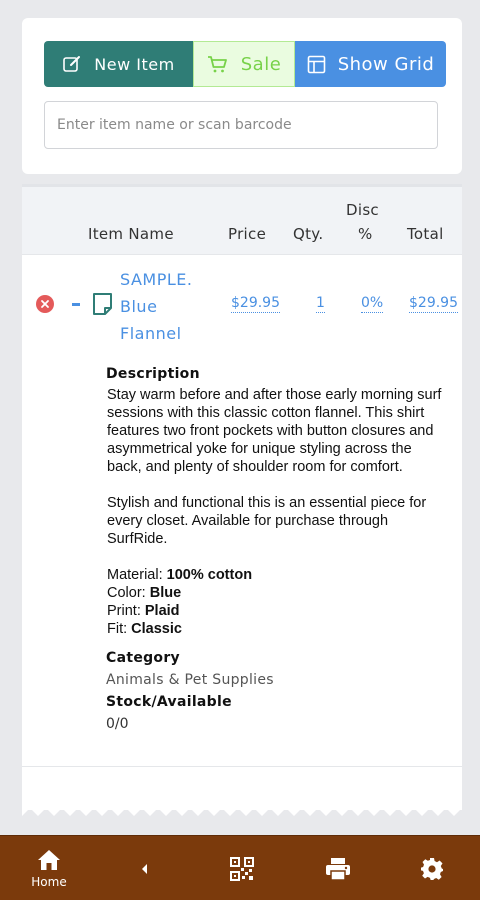 This screenshot has height=900, width=480. Describe the element at coordinates (180, 575) in the screenshot. I see `attribute-material: Material: 100% cotton` at that location.